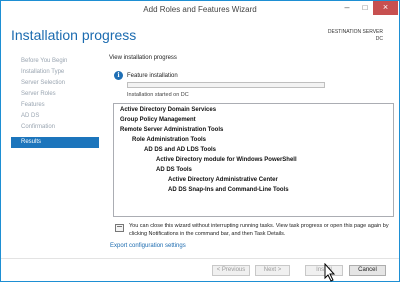 This screenshot has height=282, width=400. I want to click on nav-item-features: Features, so click(55, 105).